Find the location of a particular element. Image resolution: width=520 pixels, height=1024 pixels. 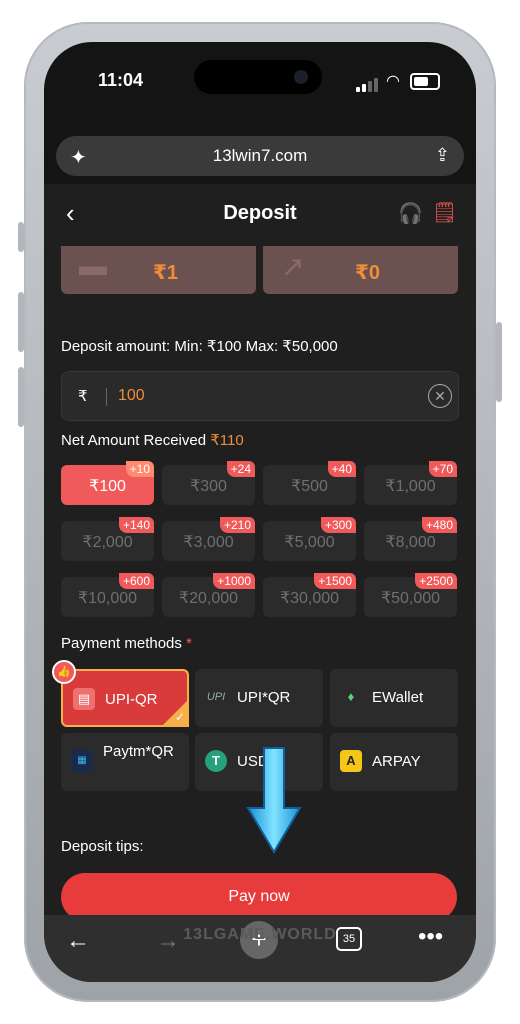

amount-option-value: ₹300 is located at coordinates (208, 486).